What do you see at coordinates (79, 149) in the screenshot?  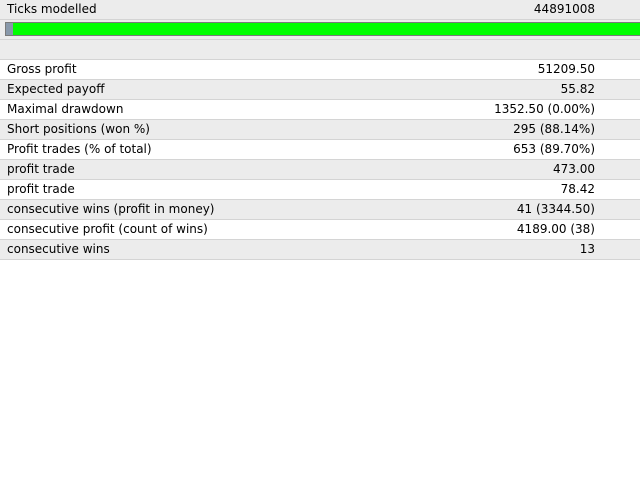 I see `stat-label: Profit trades (% of total)` at bounding box center [79, 149].